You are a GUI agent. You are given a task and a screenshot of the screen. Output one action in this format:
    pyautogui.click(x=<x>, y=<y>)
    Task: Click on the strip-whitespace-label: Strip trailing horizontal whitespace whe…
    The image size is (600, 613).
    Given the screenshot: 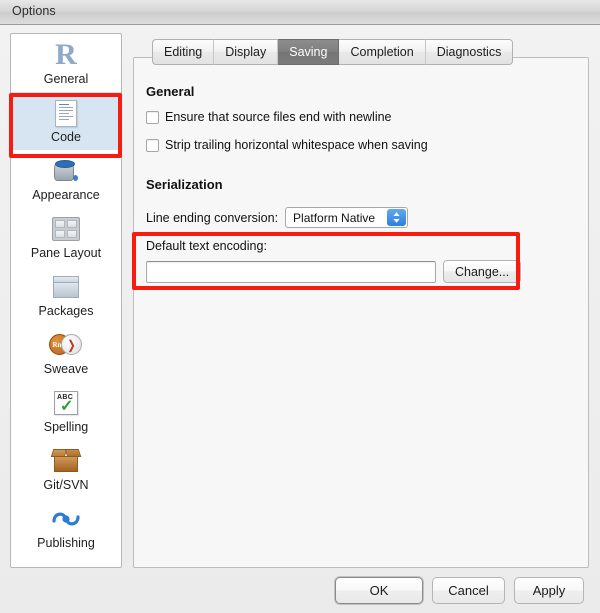 What is the action you would take?
    pyautogui.click(x=296, y=145)
    